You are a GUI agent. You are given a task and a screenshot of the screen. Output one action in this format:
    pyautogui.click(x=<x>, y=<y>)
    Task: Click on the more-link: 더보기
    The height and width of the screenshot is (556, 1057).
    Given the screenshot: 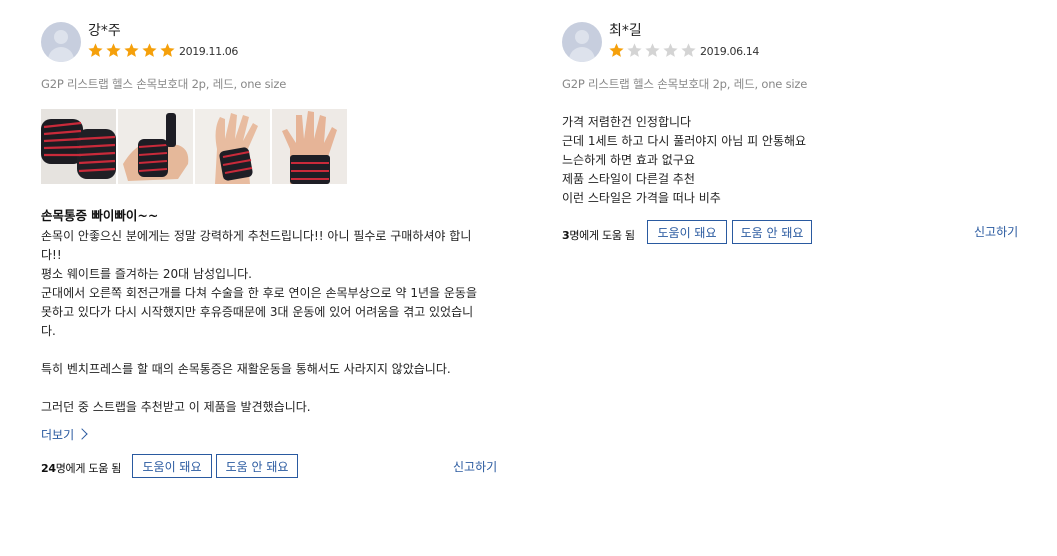 What is the action you would take?
    pyautogui.click(x=64, y=434)
    